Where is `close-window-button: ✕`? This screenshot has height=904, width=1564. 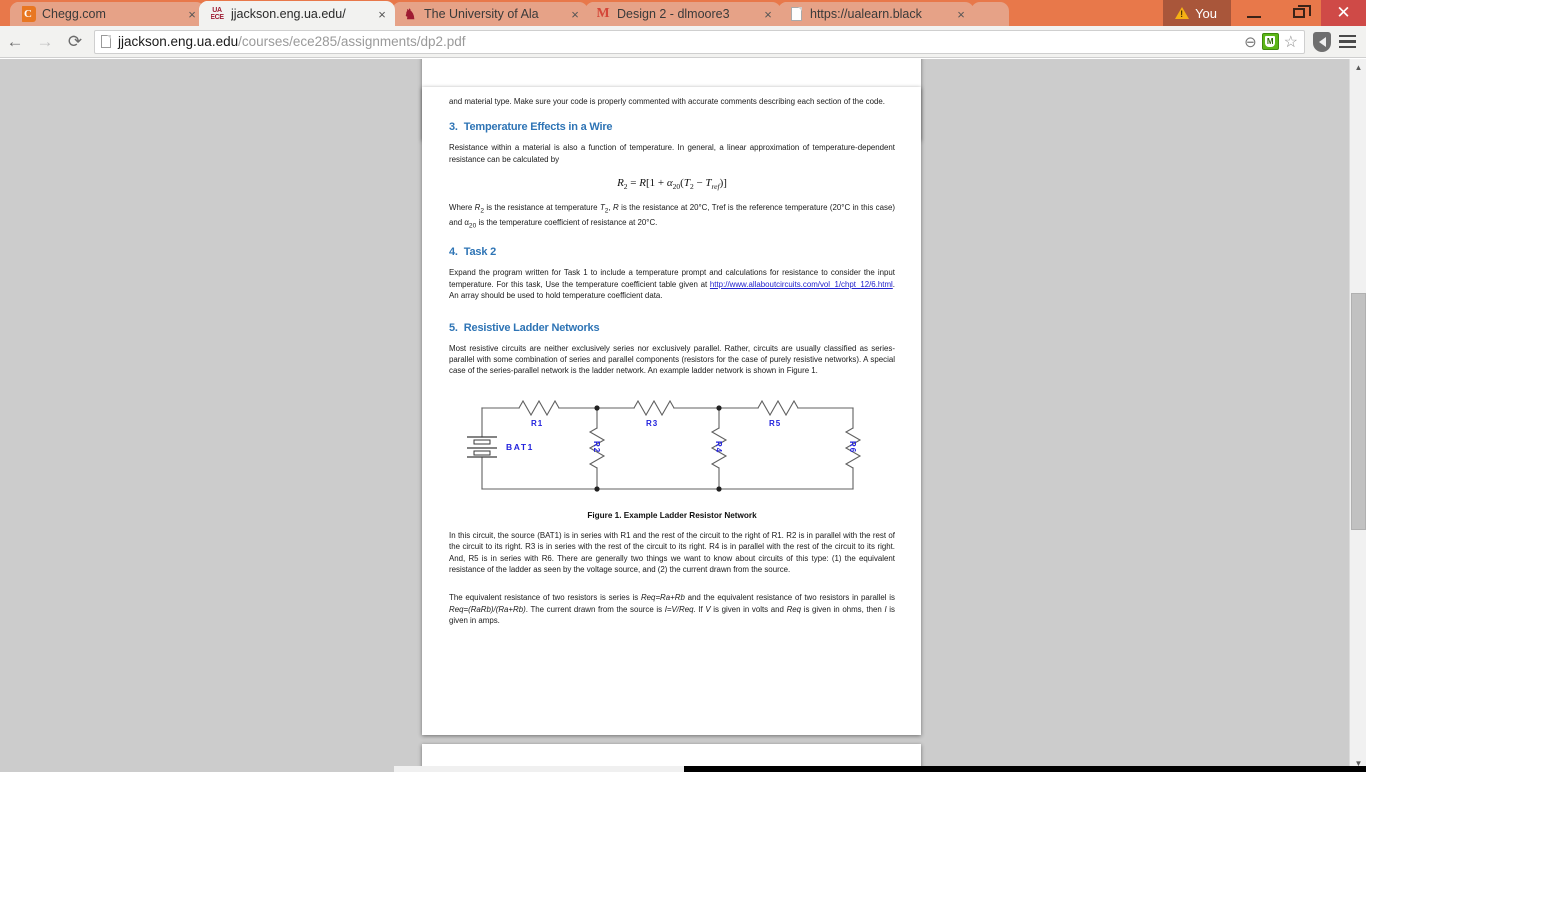 close-window-button: ✕ is located at coordinates (1343, 13).